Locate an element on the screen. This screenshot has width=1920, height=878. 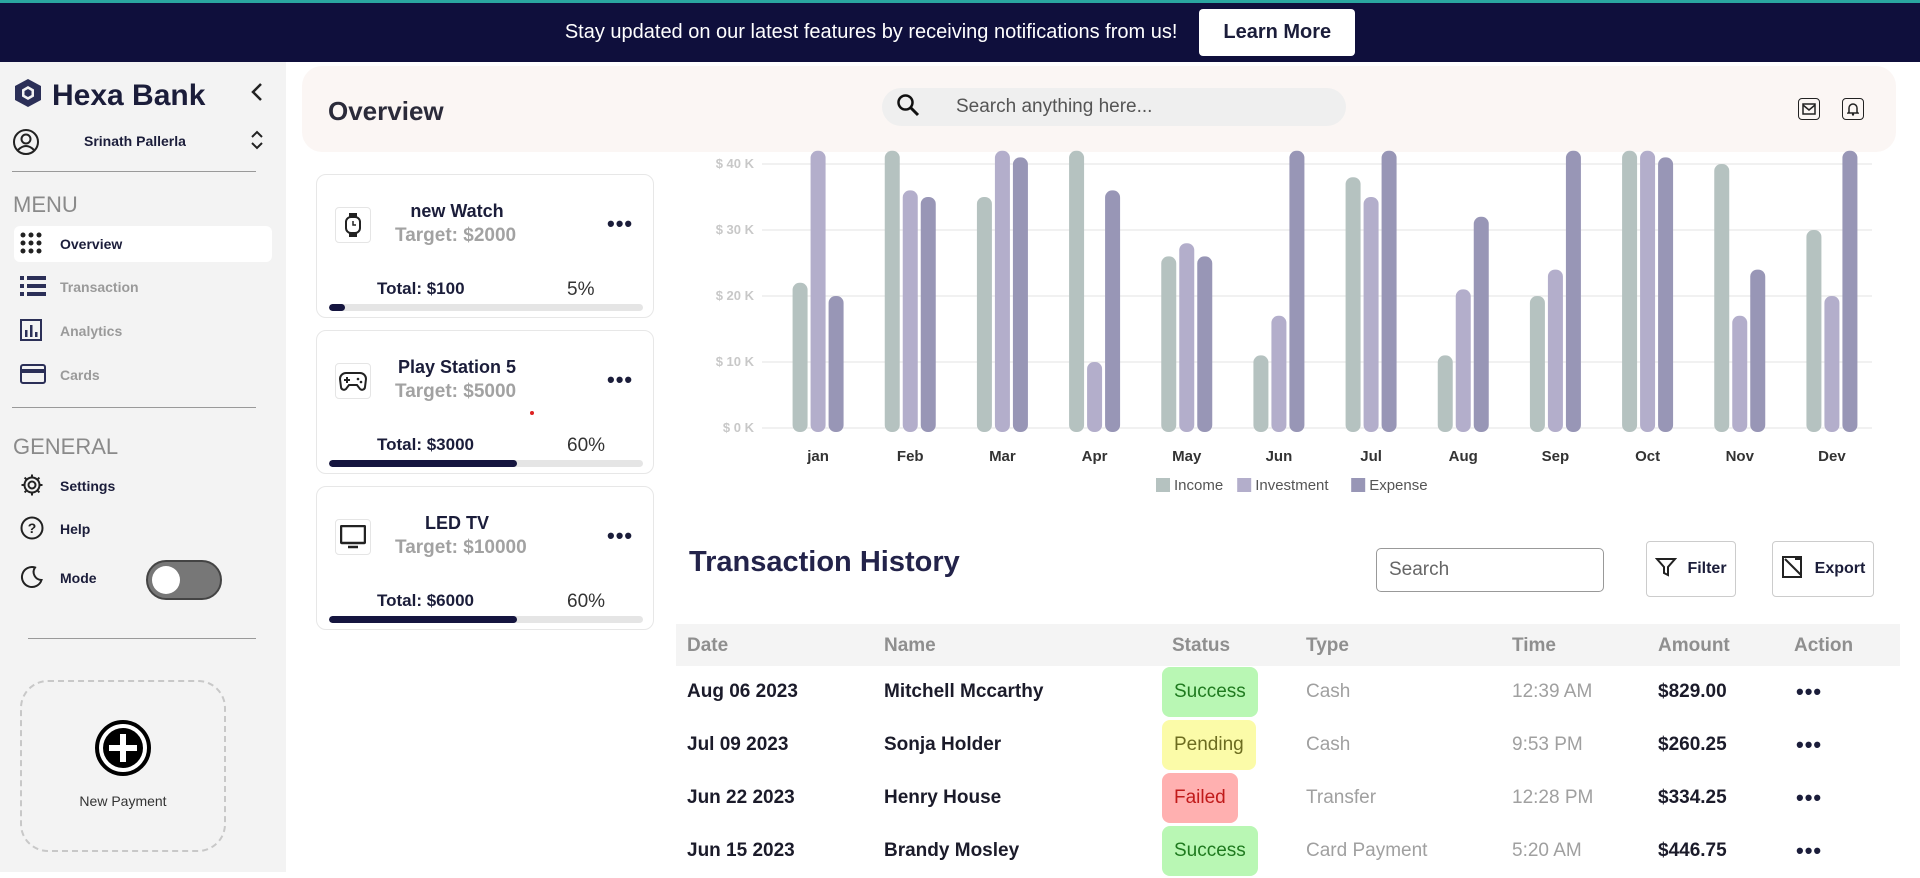
bar-income-jul is located at coordinates (1353, 304).